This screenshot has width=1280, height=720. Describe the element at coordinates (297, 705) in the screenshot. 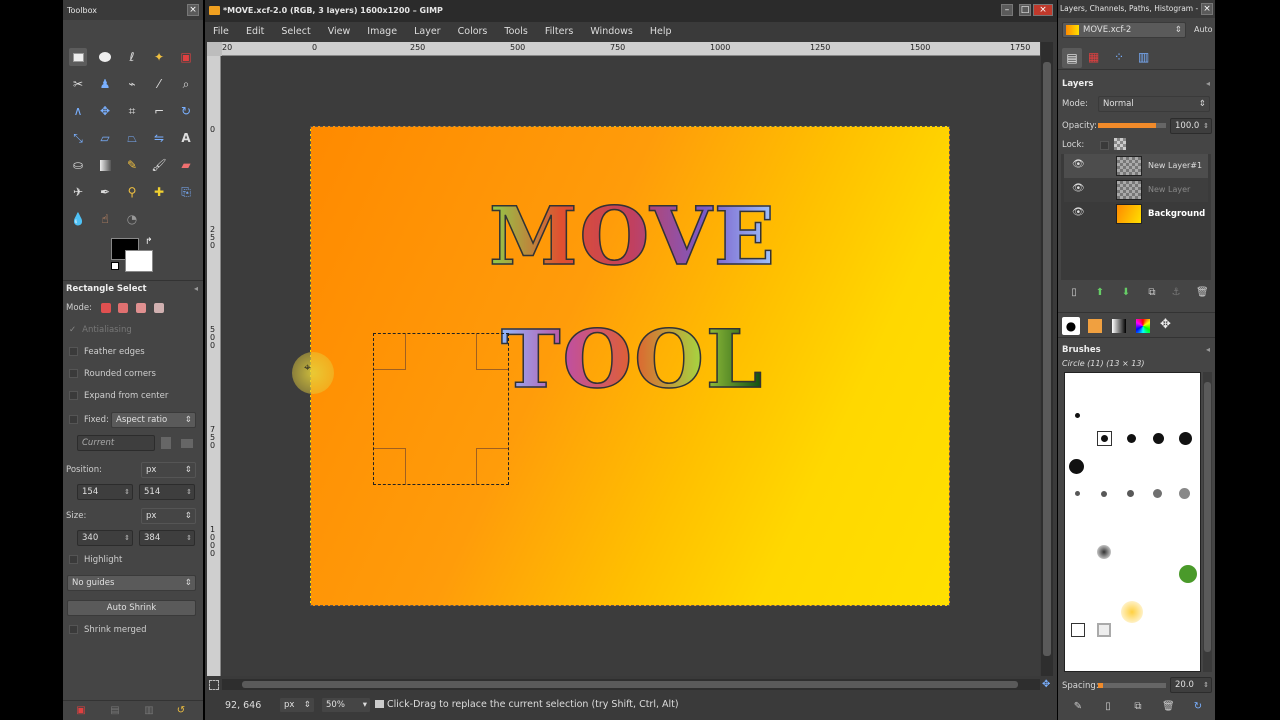

I see `unit-combo: px ⇕` at that location.